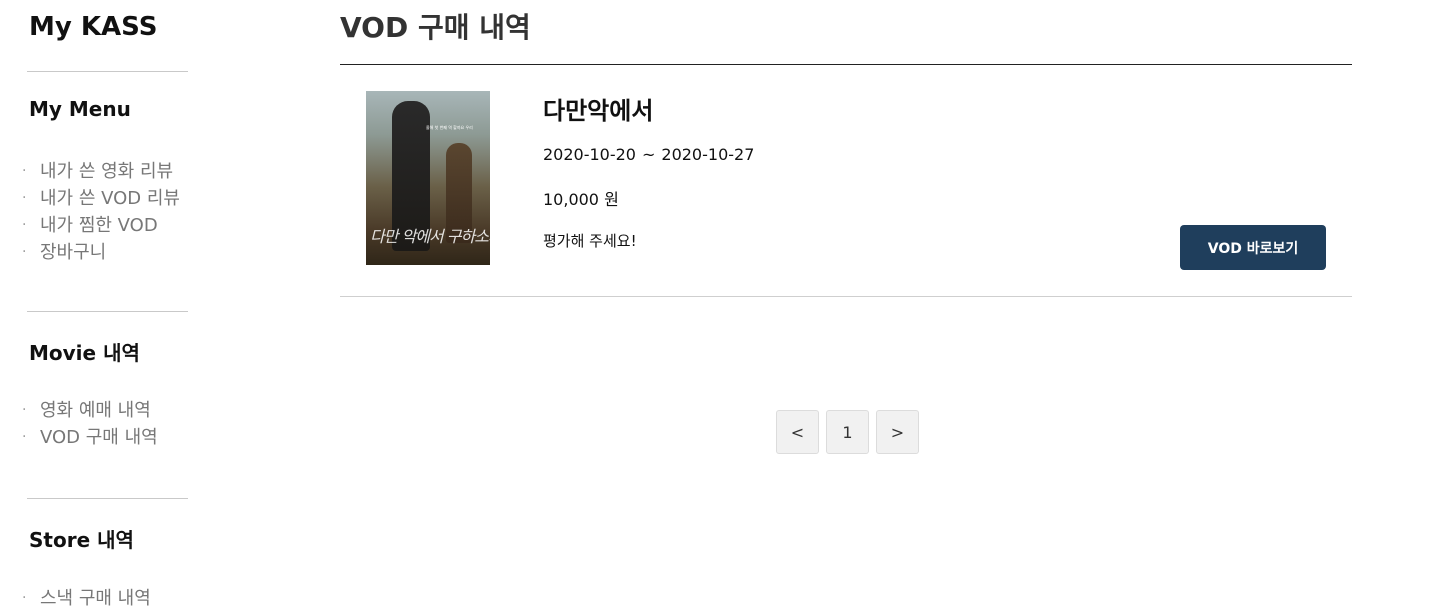  Describe the element at coordinates (897, 432) in the screenshot. I see `next-page-button: >` at that location.